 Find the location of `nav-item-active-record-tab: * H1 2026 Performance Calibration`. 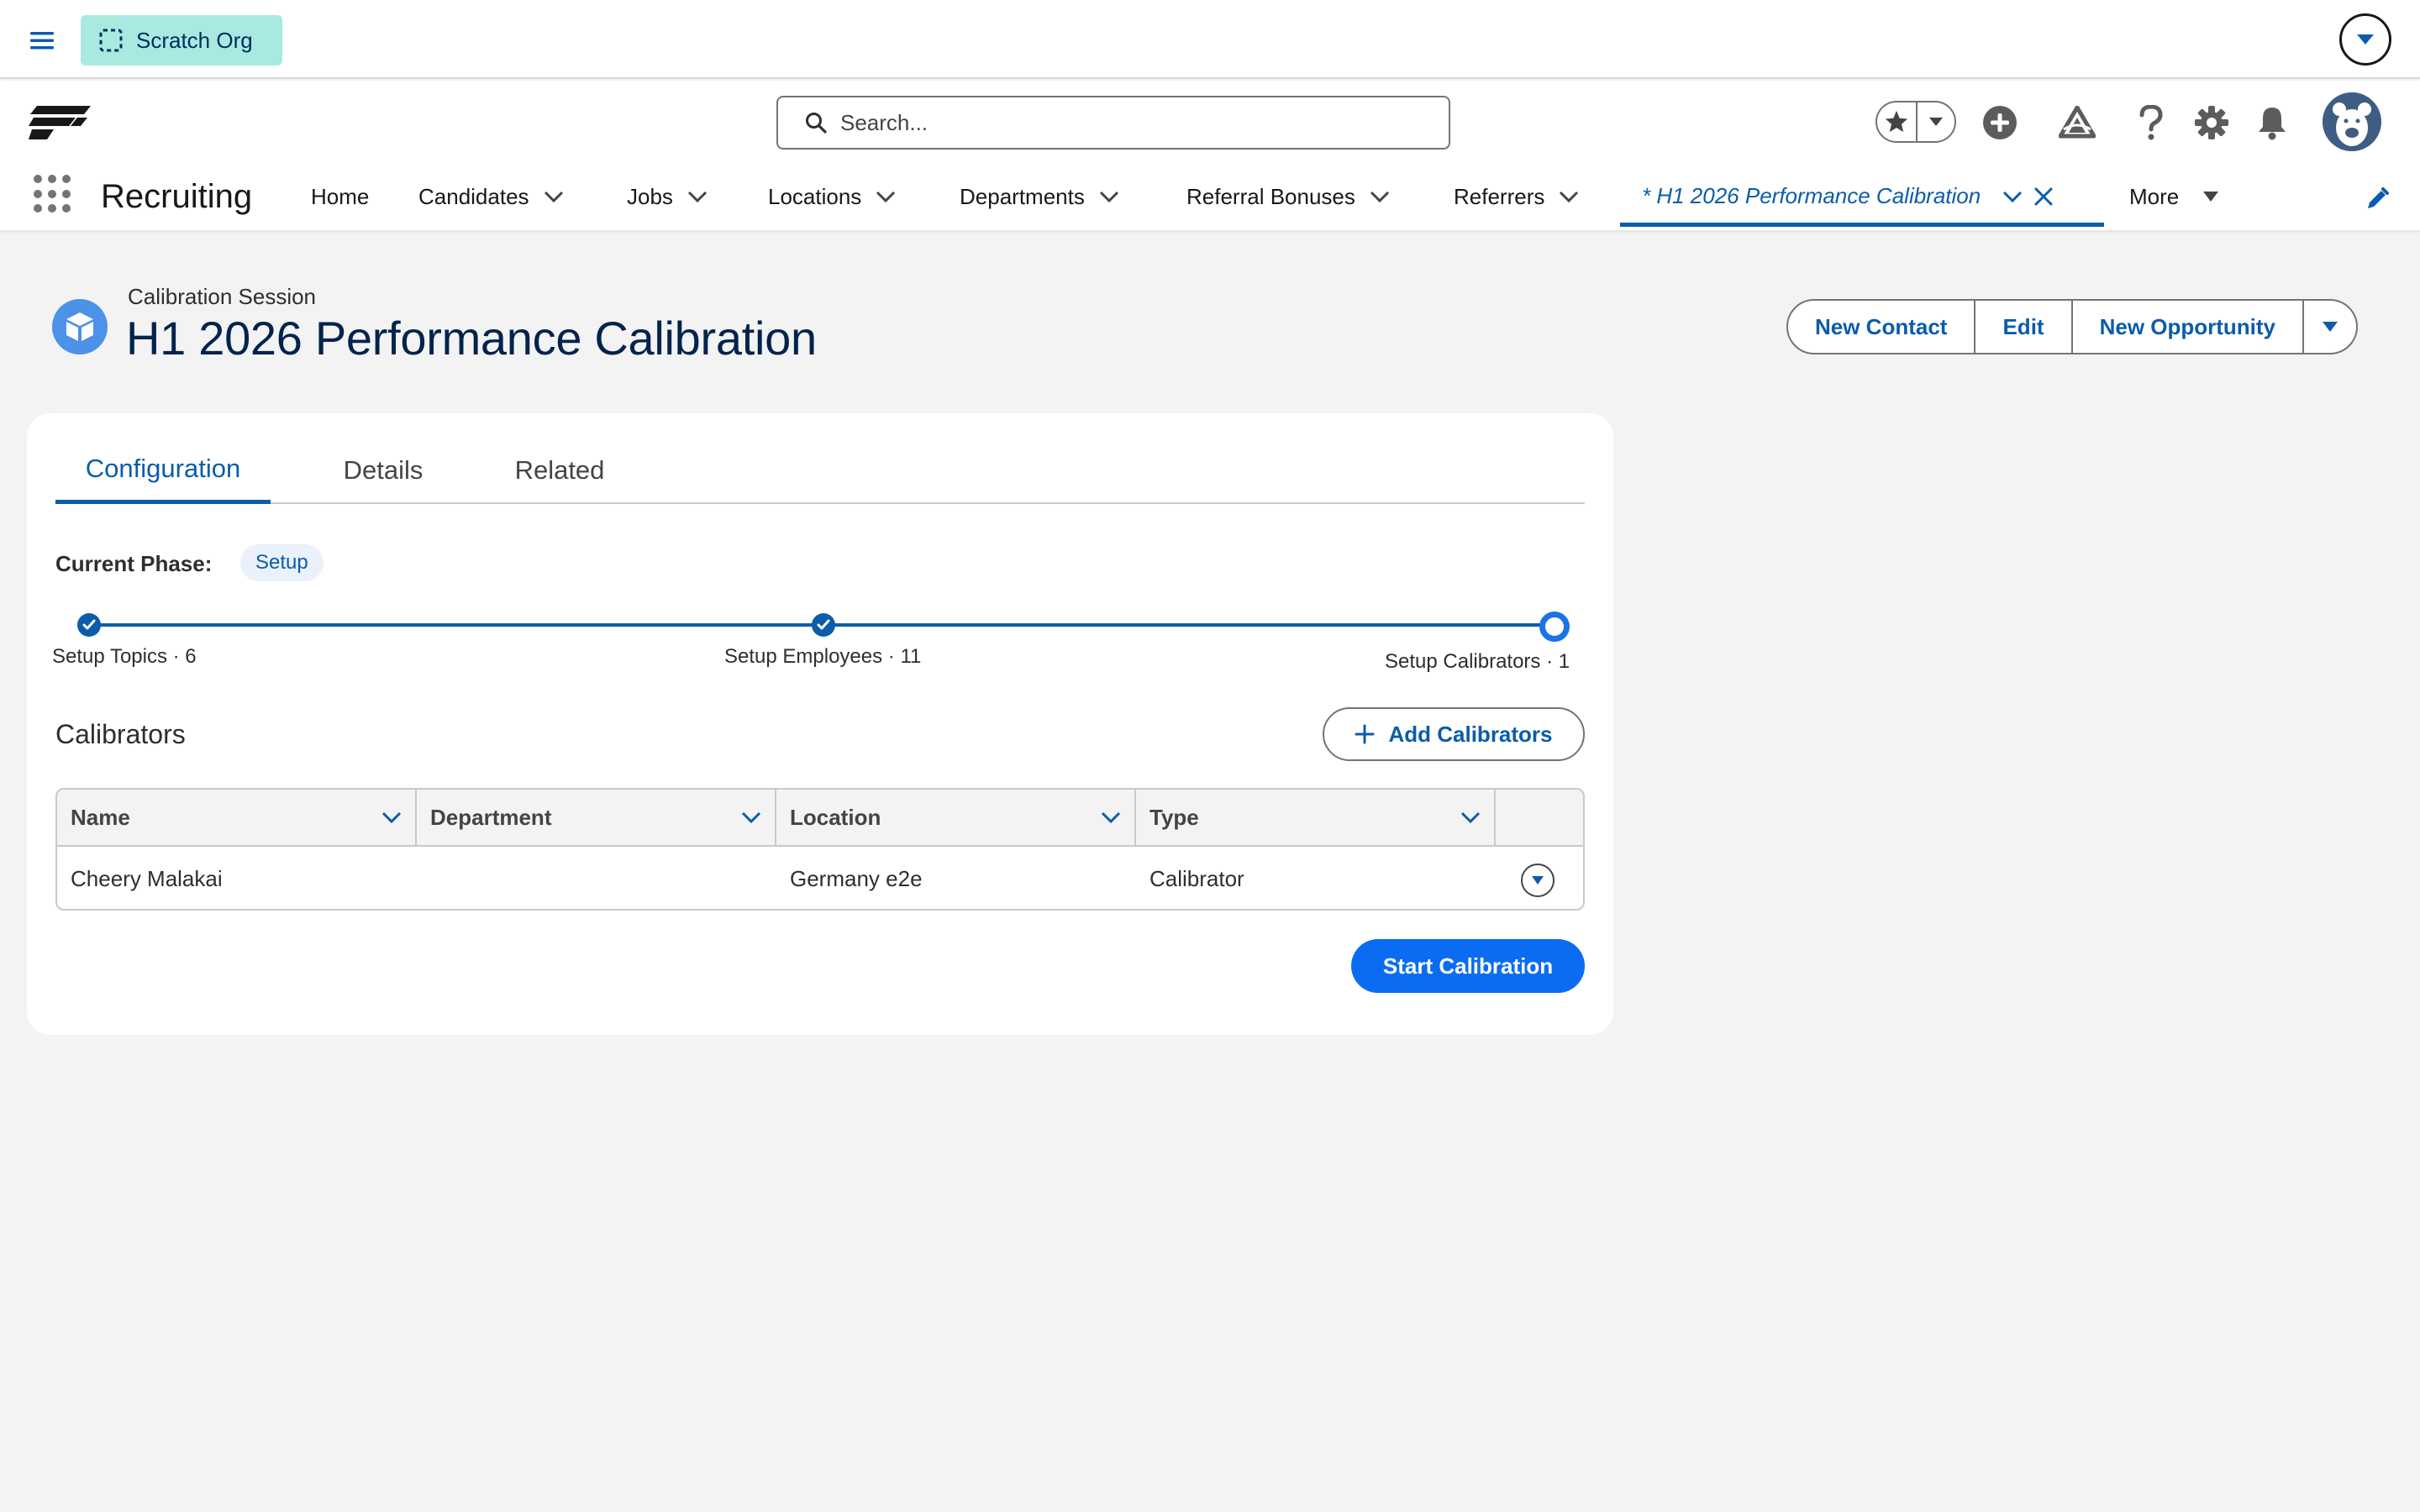

nav-item-active-record-tab: * H1 2026 Performance Calibration is located at coordinates (1862, 198).